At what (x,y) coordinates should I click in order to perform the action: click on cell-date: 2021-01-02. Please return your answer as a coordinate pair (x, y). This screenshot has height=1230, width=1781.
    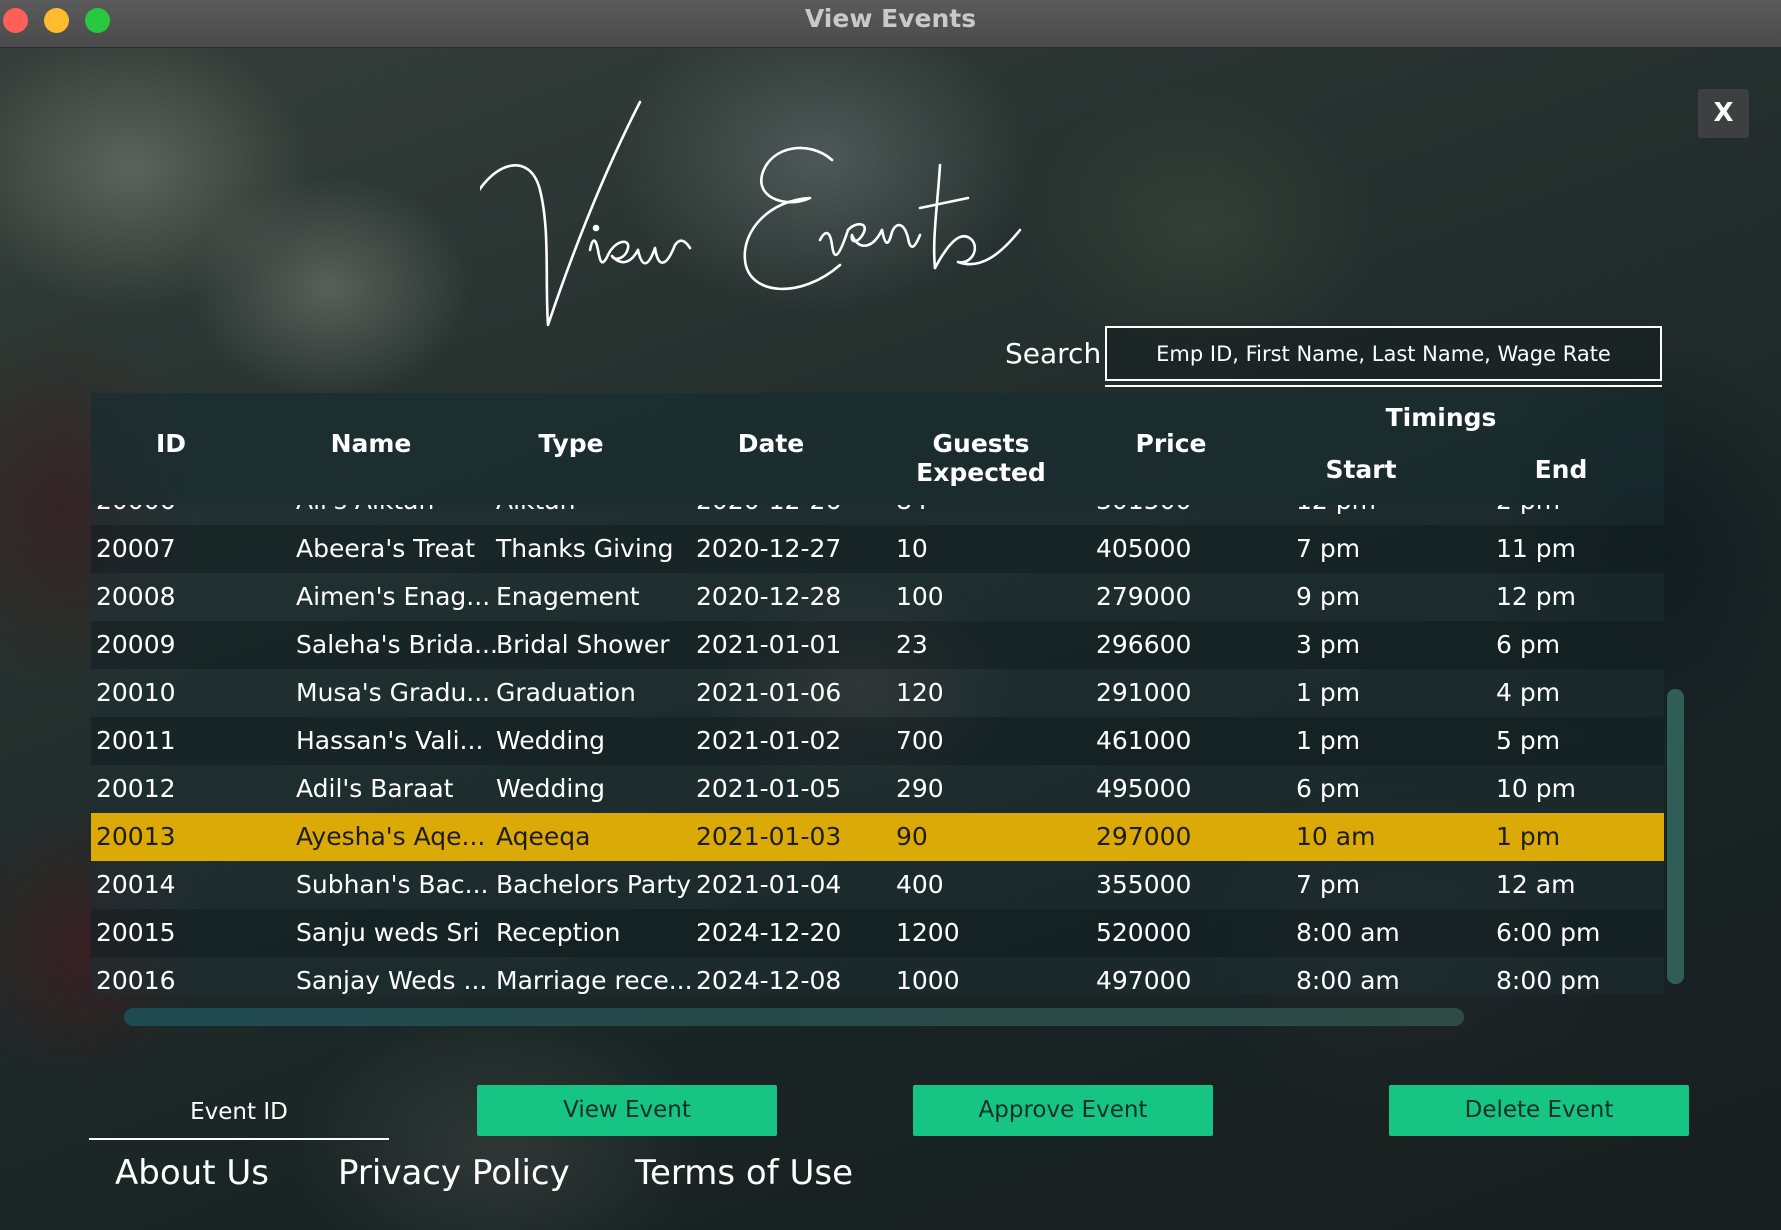
    Looking at the image, I should click on (769, 740).